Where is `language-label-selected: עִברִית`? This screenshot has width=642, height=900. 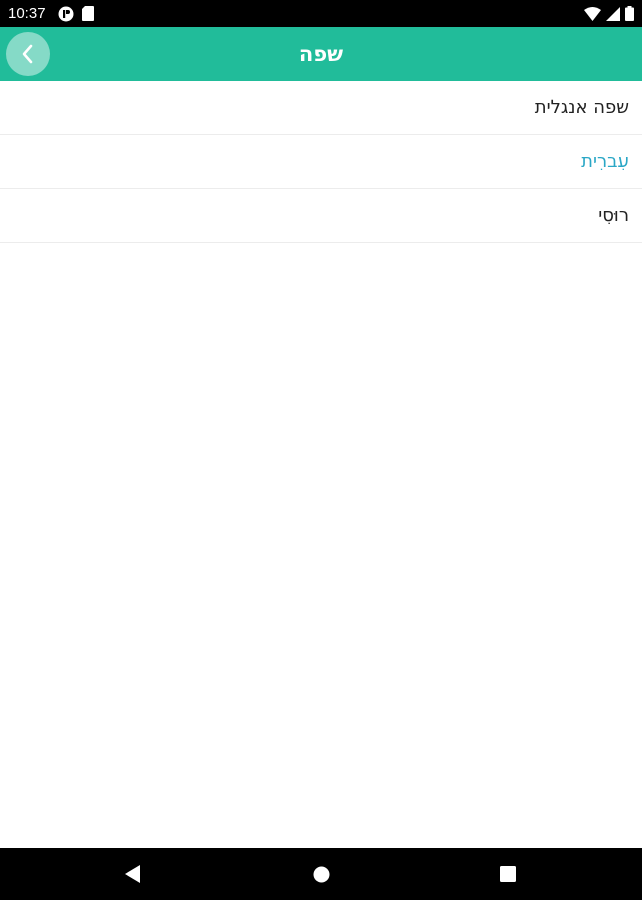 language-label-selected: עִברִית is located at coordinates (605, 161).